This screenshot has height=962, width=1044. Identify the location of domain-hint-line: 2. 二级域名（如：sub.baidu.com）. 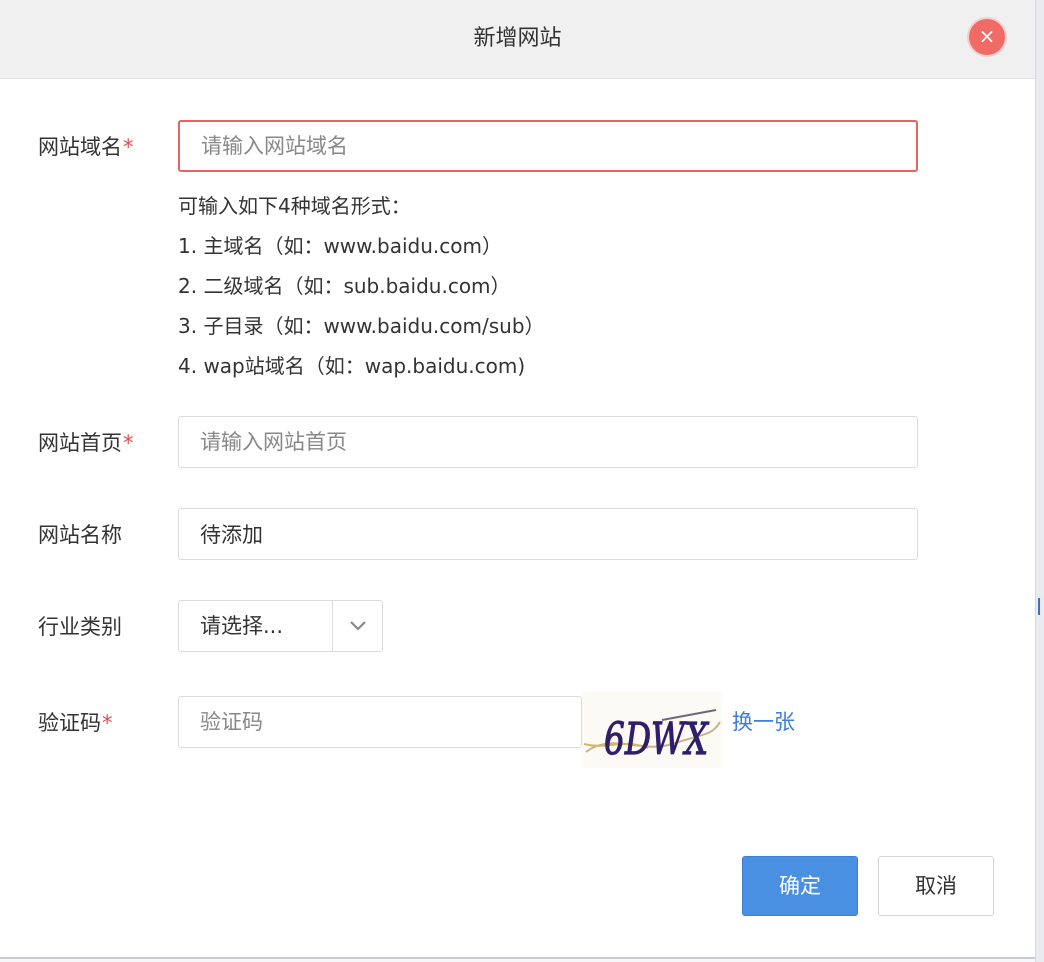
(344, 284).